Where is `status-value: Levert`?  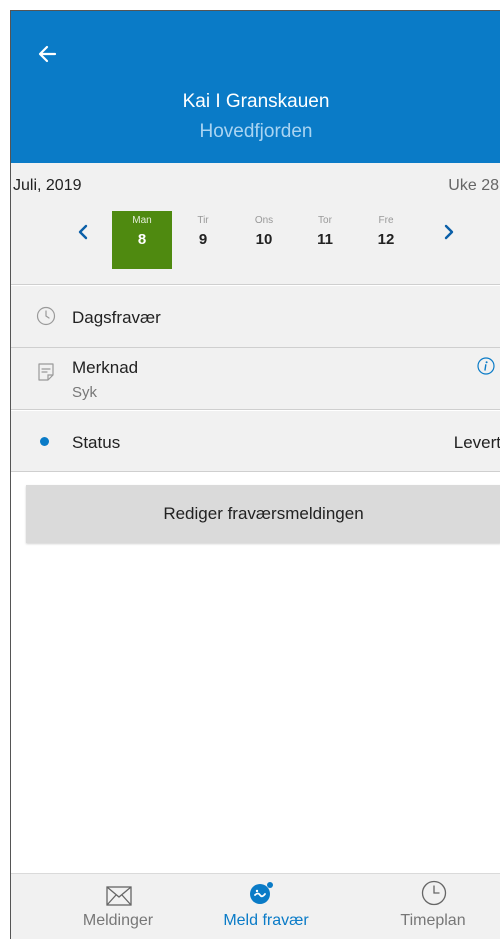
status-value: Levert is located at coordinates (476, 442).